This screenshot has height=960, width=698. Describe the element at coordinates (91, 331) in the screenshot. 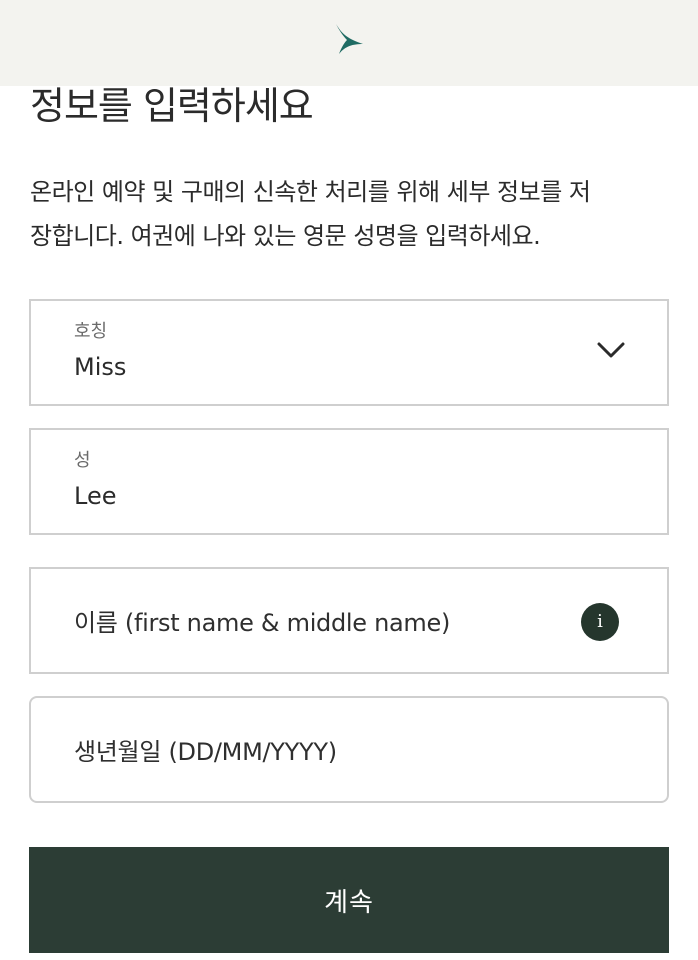

I see `title-select-label: 호칭` at that location.